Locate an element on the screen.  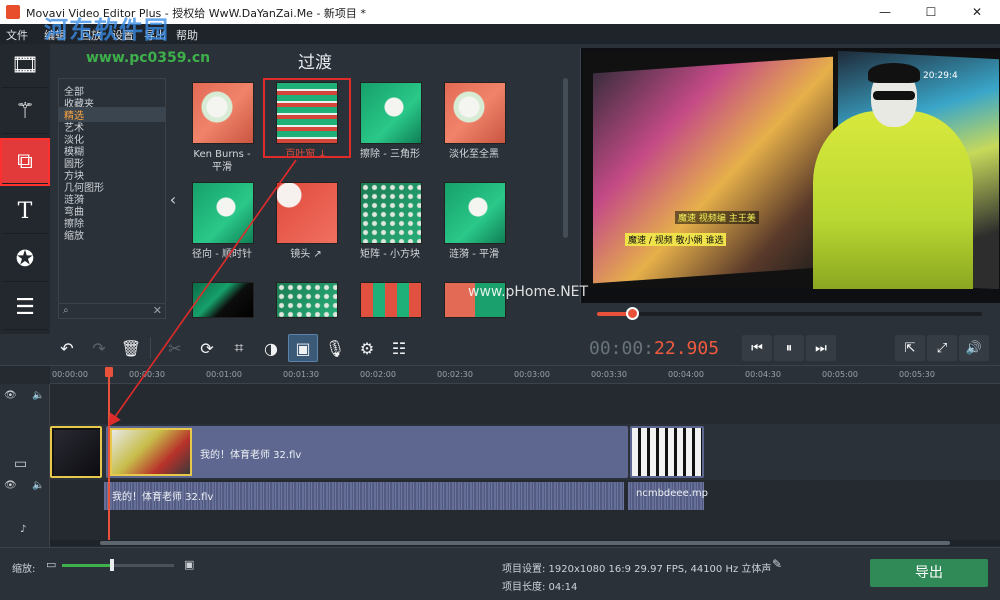
ruler-tick: 00:03:30 is located at coordinates (609, 374).